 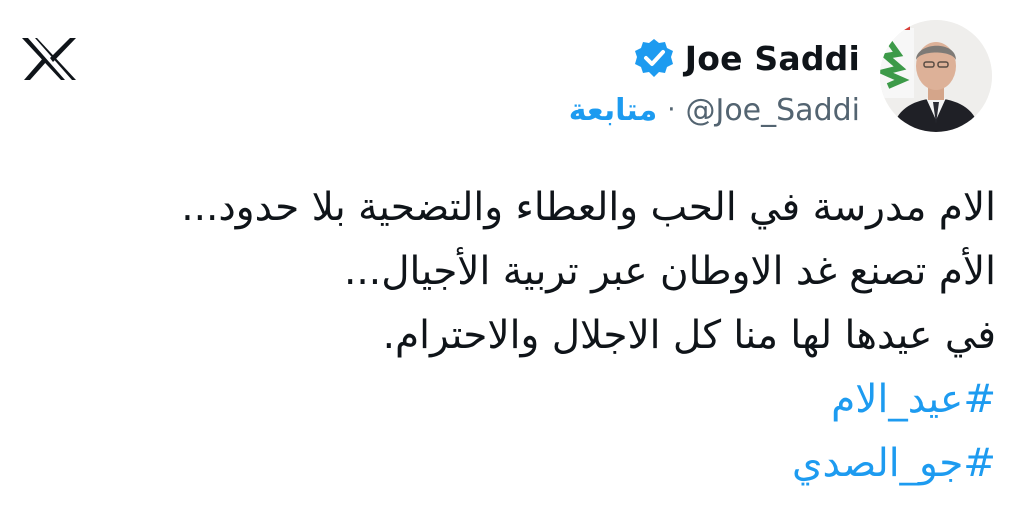 What do you see at coordinates (526, 400) in the screenshot?
I see `hashtag-link: #عيد_الام` at bounding box center [526, 400].